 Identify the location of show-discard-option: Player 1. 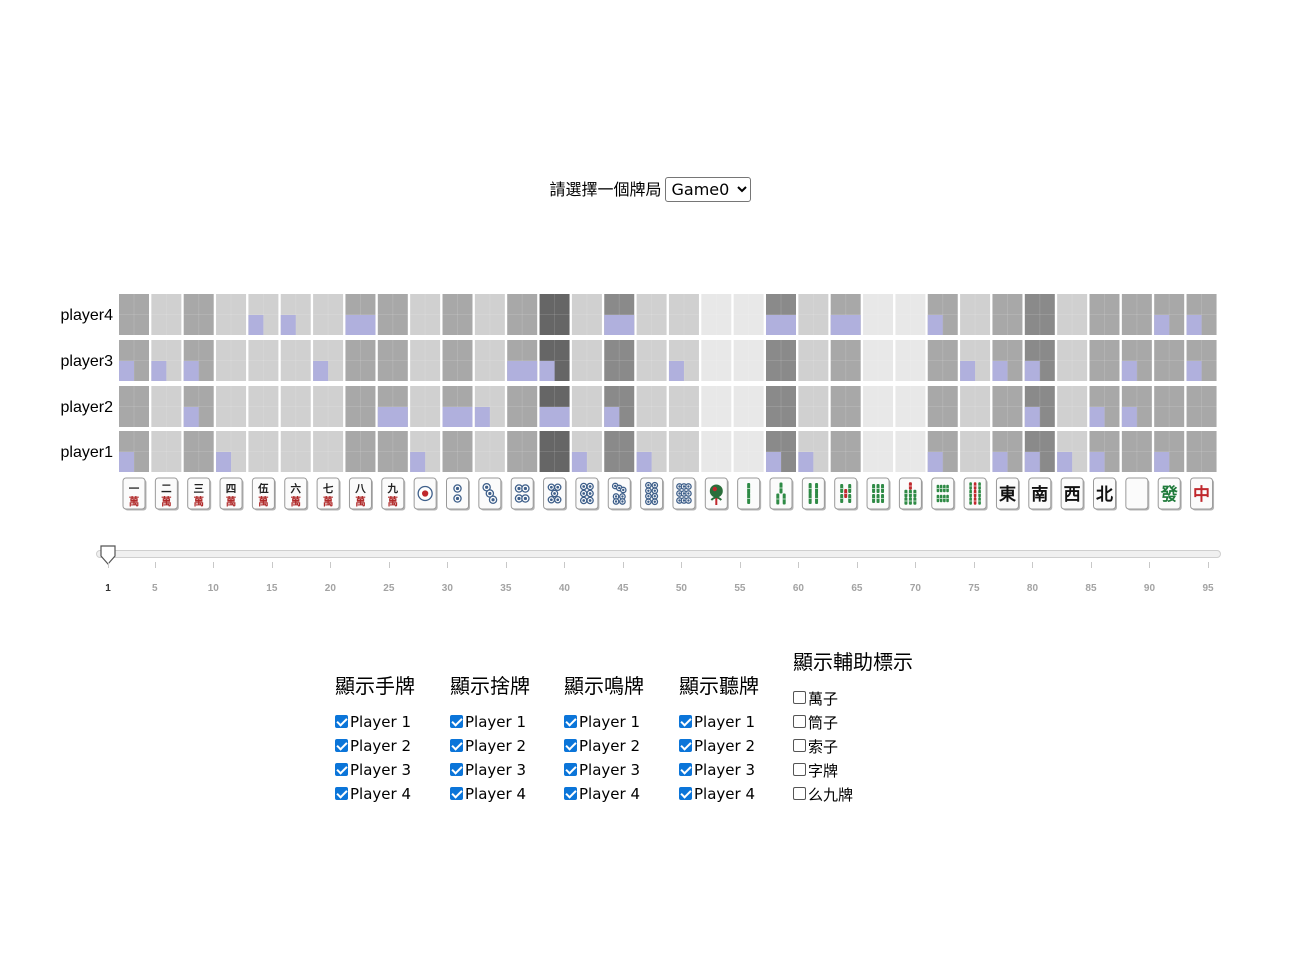
(490, 722).